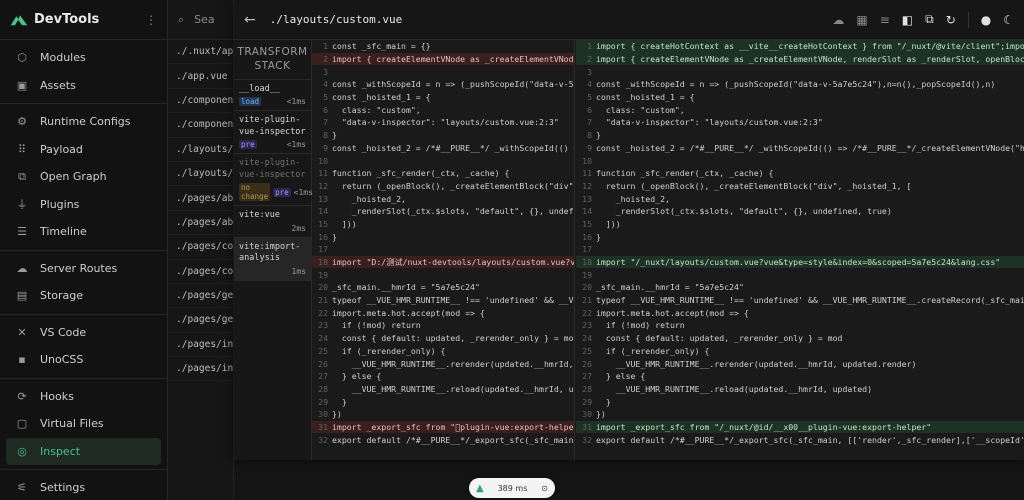  Describe the element at coordinates (248, 145) in the screenshot. I see `stack-badge: pre` at that location.